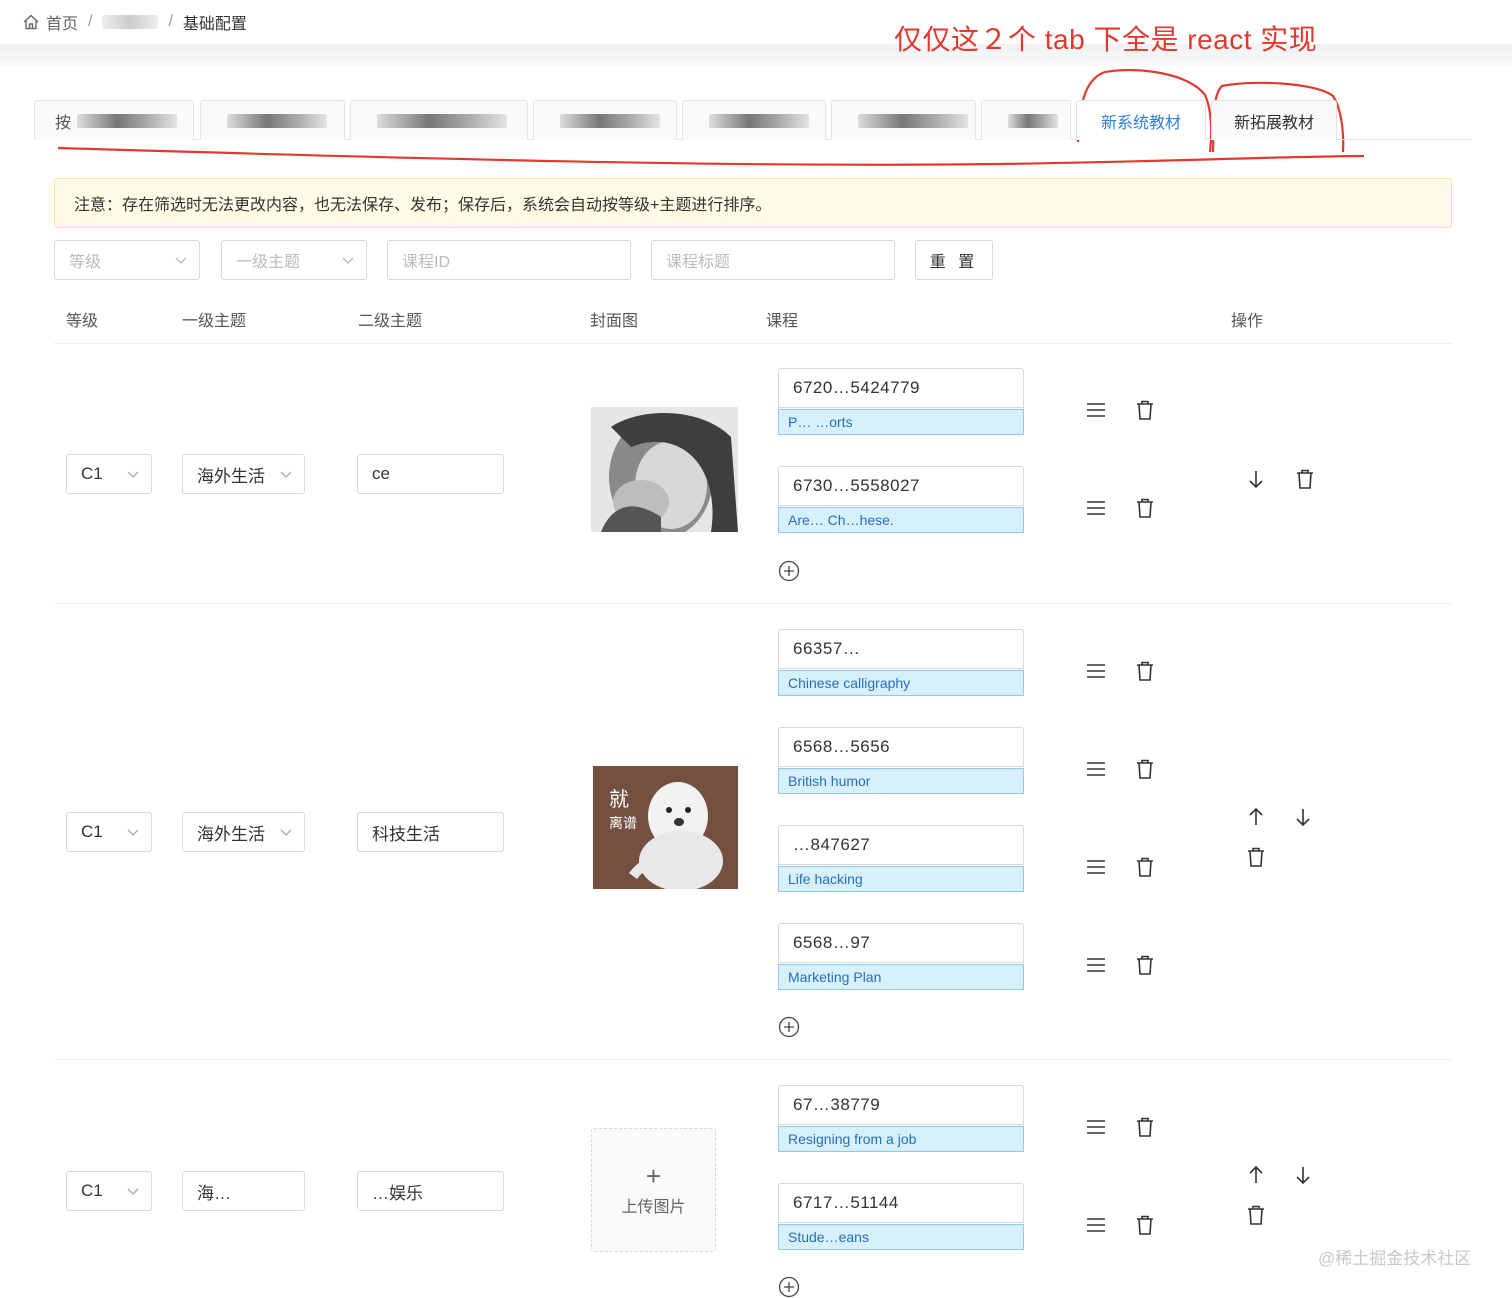  What do you see at coordinates (62, 22) in the screenshot?
I see `breadcrumb-home: 首页` at bounding box center [62, 22].